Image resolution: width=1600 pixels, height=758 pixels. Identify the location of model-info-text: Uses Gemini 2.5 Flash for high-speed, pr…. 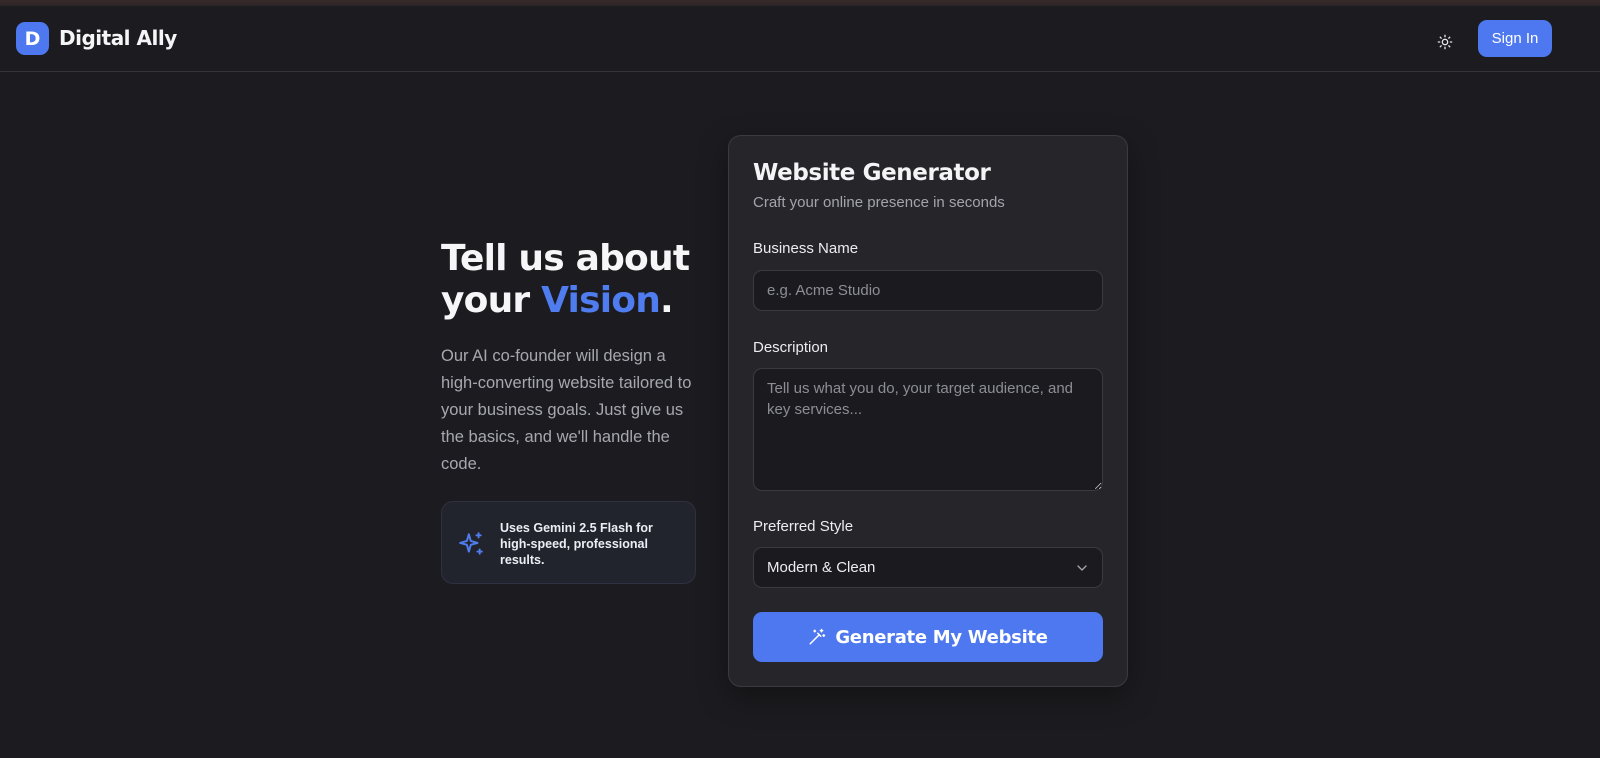
(576, 544).